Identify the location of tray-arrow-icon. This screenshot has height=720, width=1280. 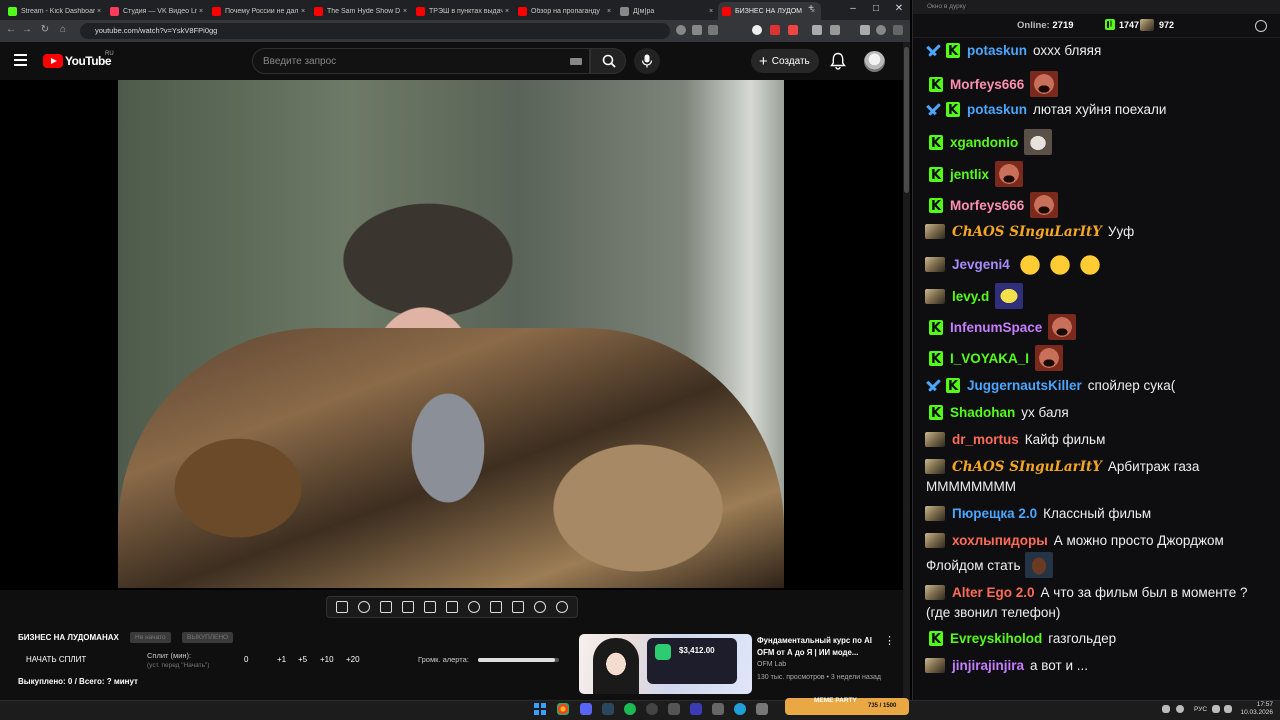
(1166, 709).